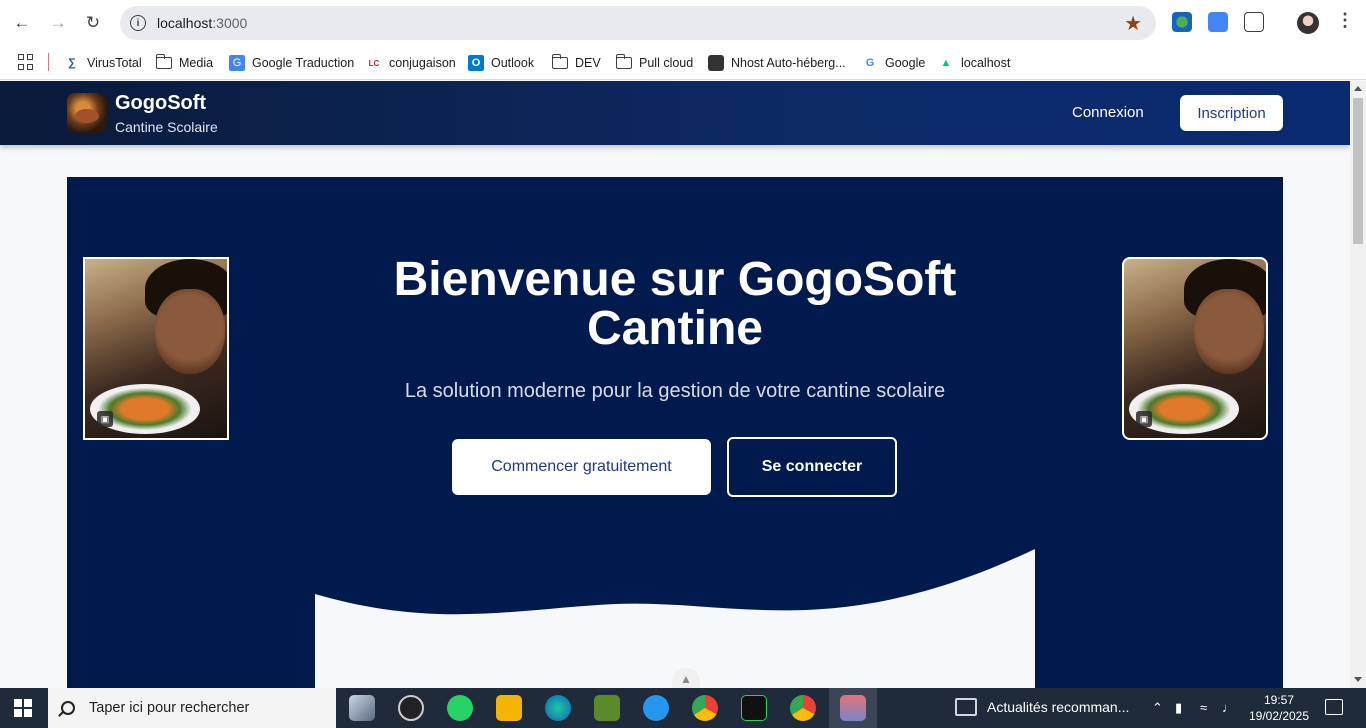 The image size is (1366, 728). Describe the element at coordinates (23, 708) in the screenshot. I see `windows-start-icon` at that location.